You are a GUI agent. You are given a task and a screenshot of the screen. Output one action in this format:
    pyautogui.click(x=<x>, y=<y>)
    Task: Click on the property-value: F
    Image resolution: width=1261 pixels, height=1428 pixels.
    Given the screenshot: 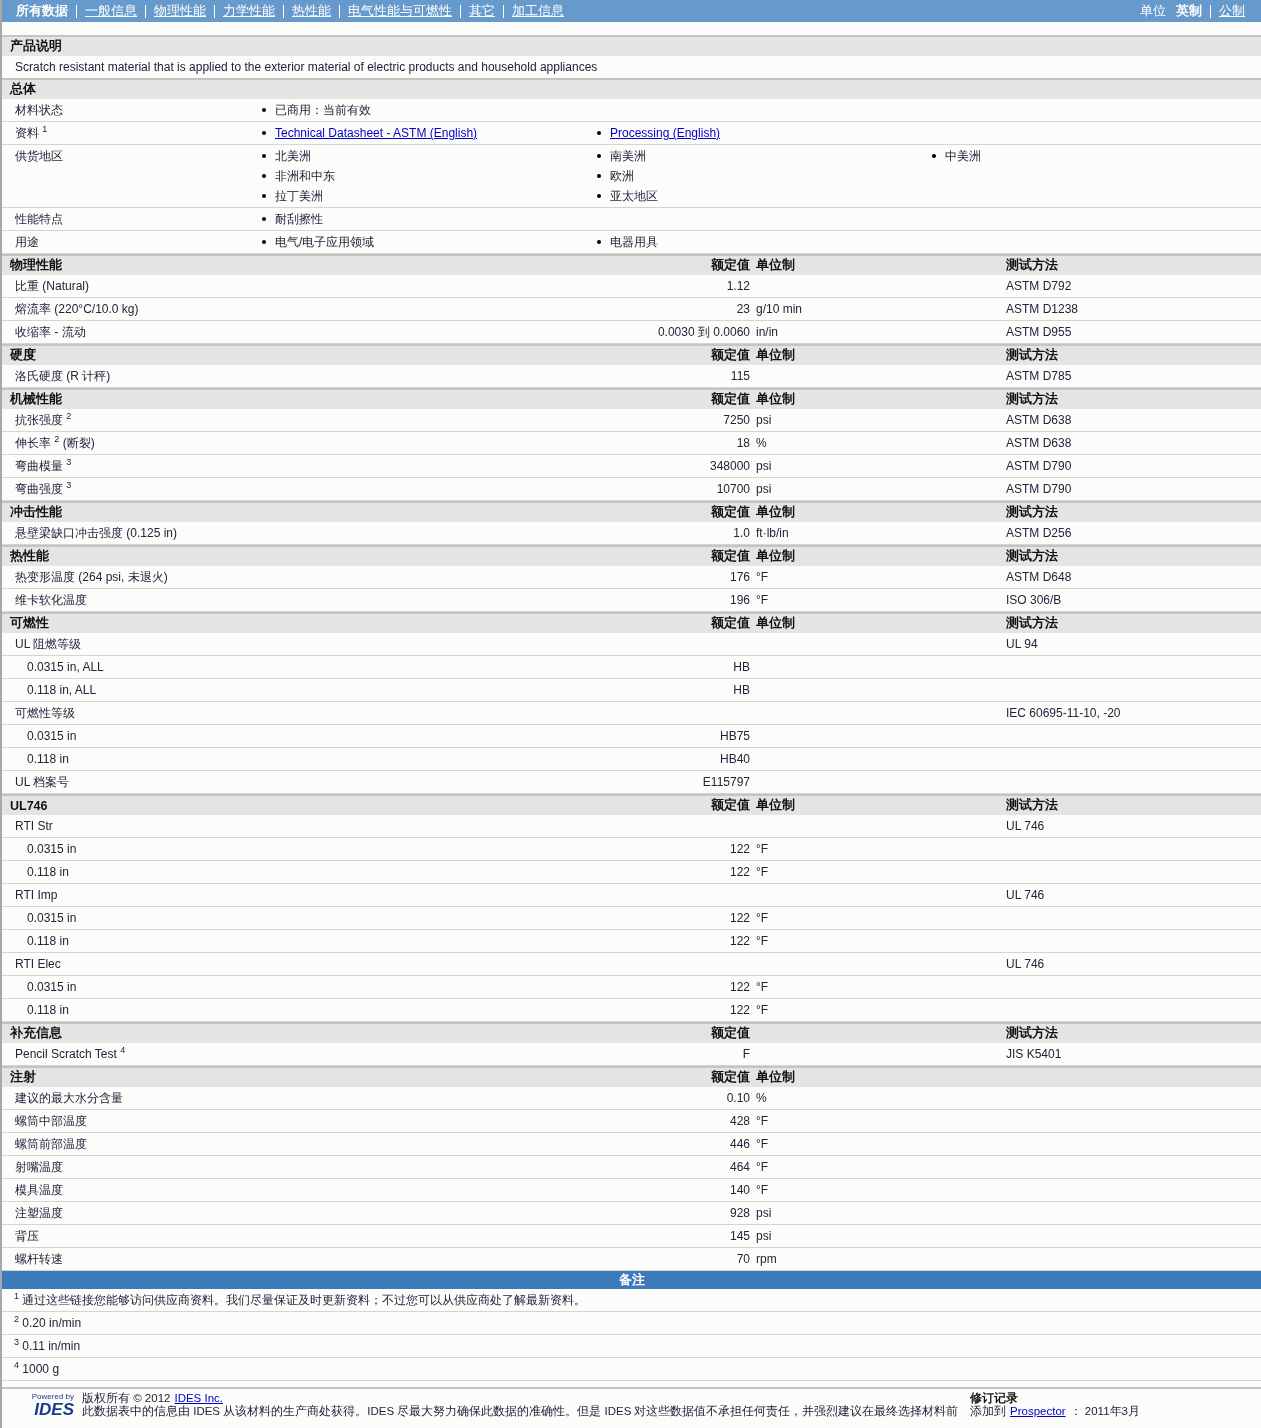 What is the action you would take?
    pyautogui.click(x=746, y=1054)
    